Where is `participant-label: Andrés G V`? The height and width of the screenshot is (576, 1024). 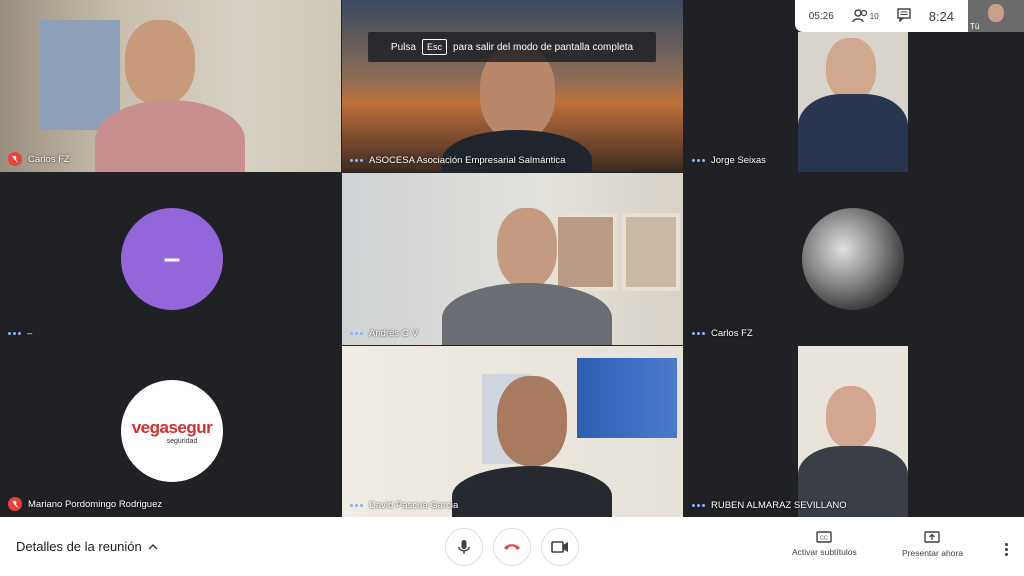
participant-label: Andrés G V is located at coordinates (384, 333).